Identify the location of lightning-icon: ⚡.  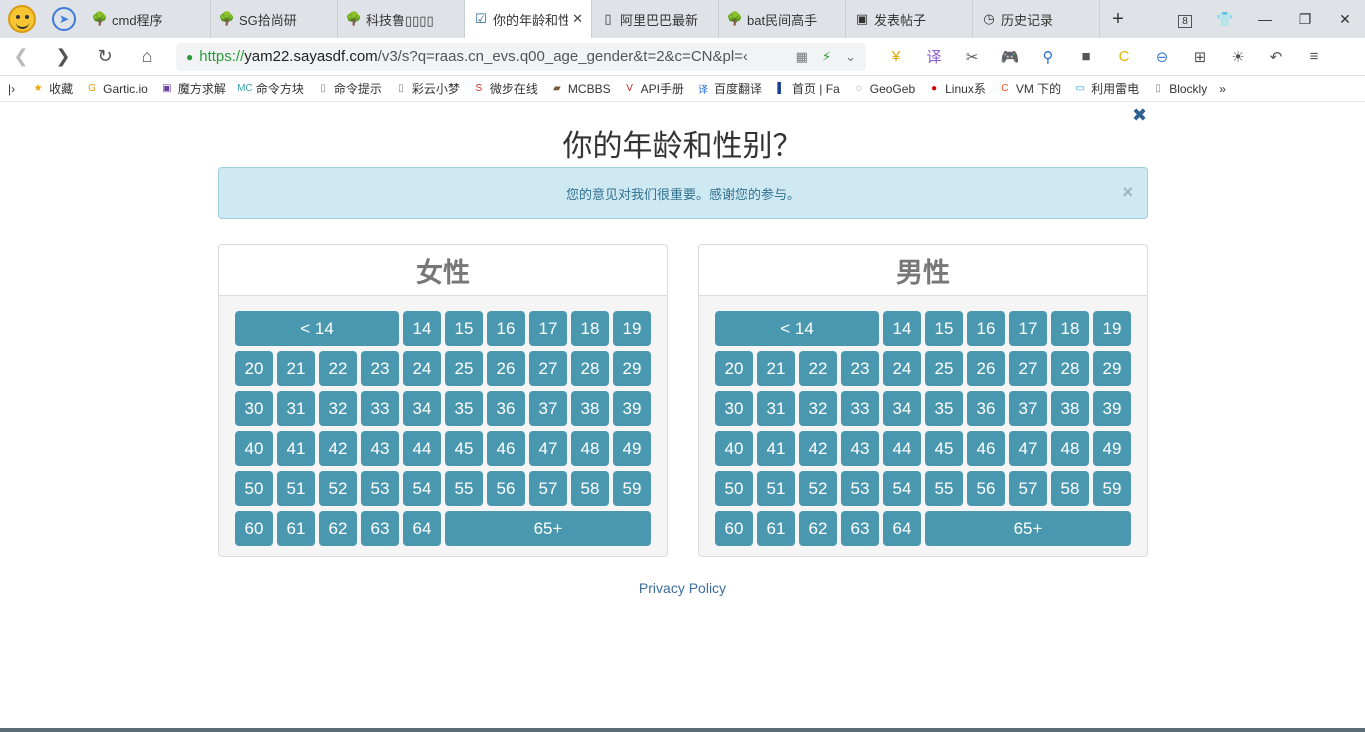
(826, 57).